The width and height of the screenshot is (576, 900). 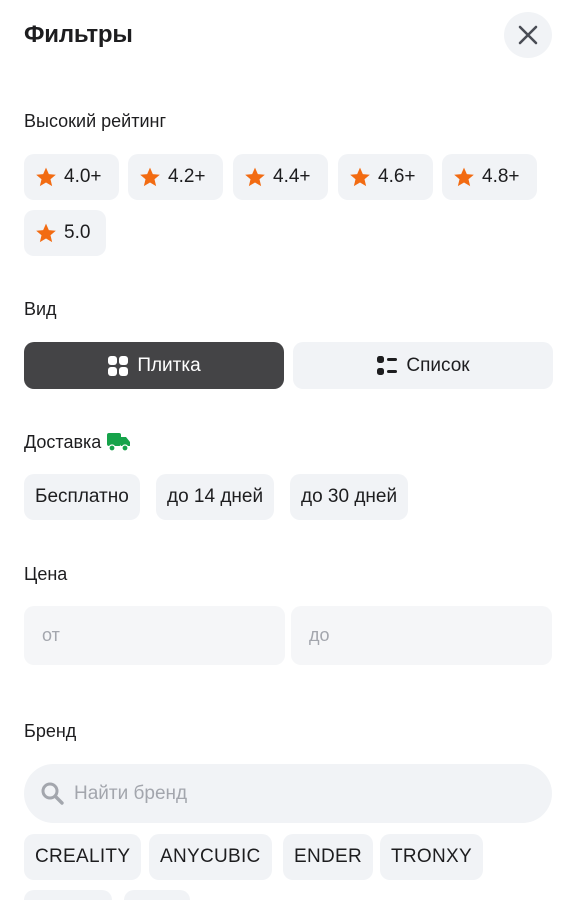 What do you see at coordinates (46, 574) in the screenshot?
I see `price-section-title: Цена` at bounding box center [46, 574].